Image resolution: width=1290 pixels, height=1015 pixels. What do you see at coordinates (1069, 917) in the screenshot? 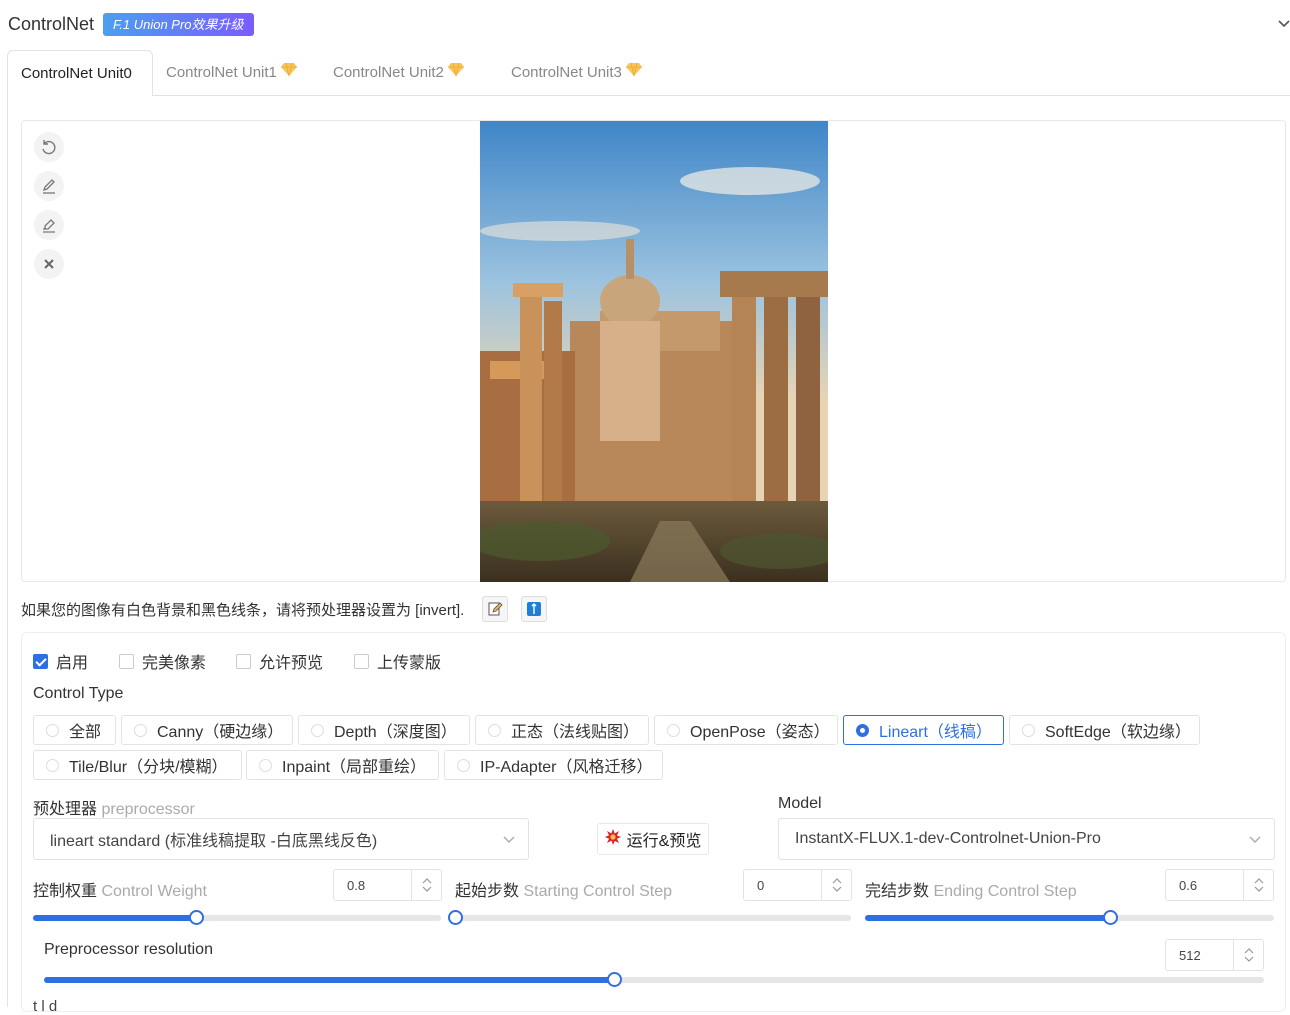
I see `end-step-slider` at bounding box center [1069, 917].